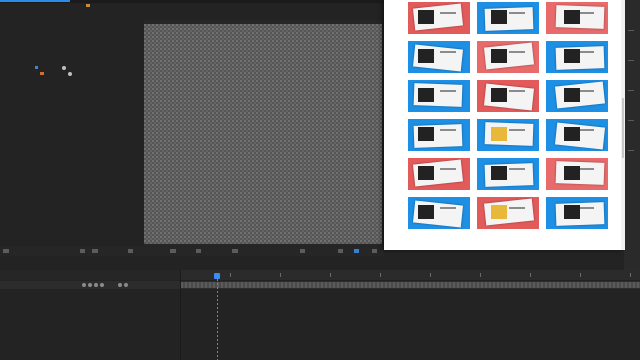 The image size is (640, 360). Describe the element at coordinates (120, 285) in the screenshot. I see `shy-icon` at that location.